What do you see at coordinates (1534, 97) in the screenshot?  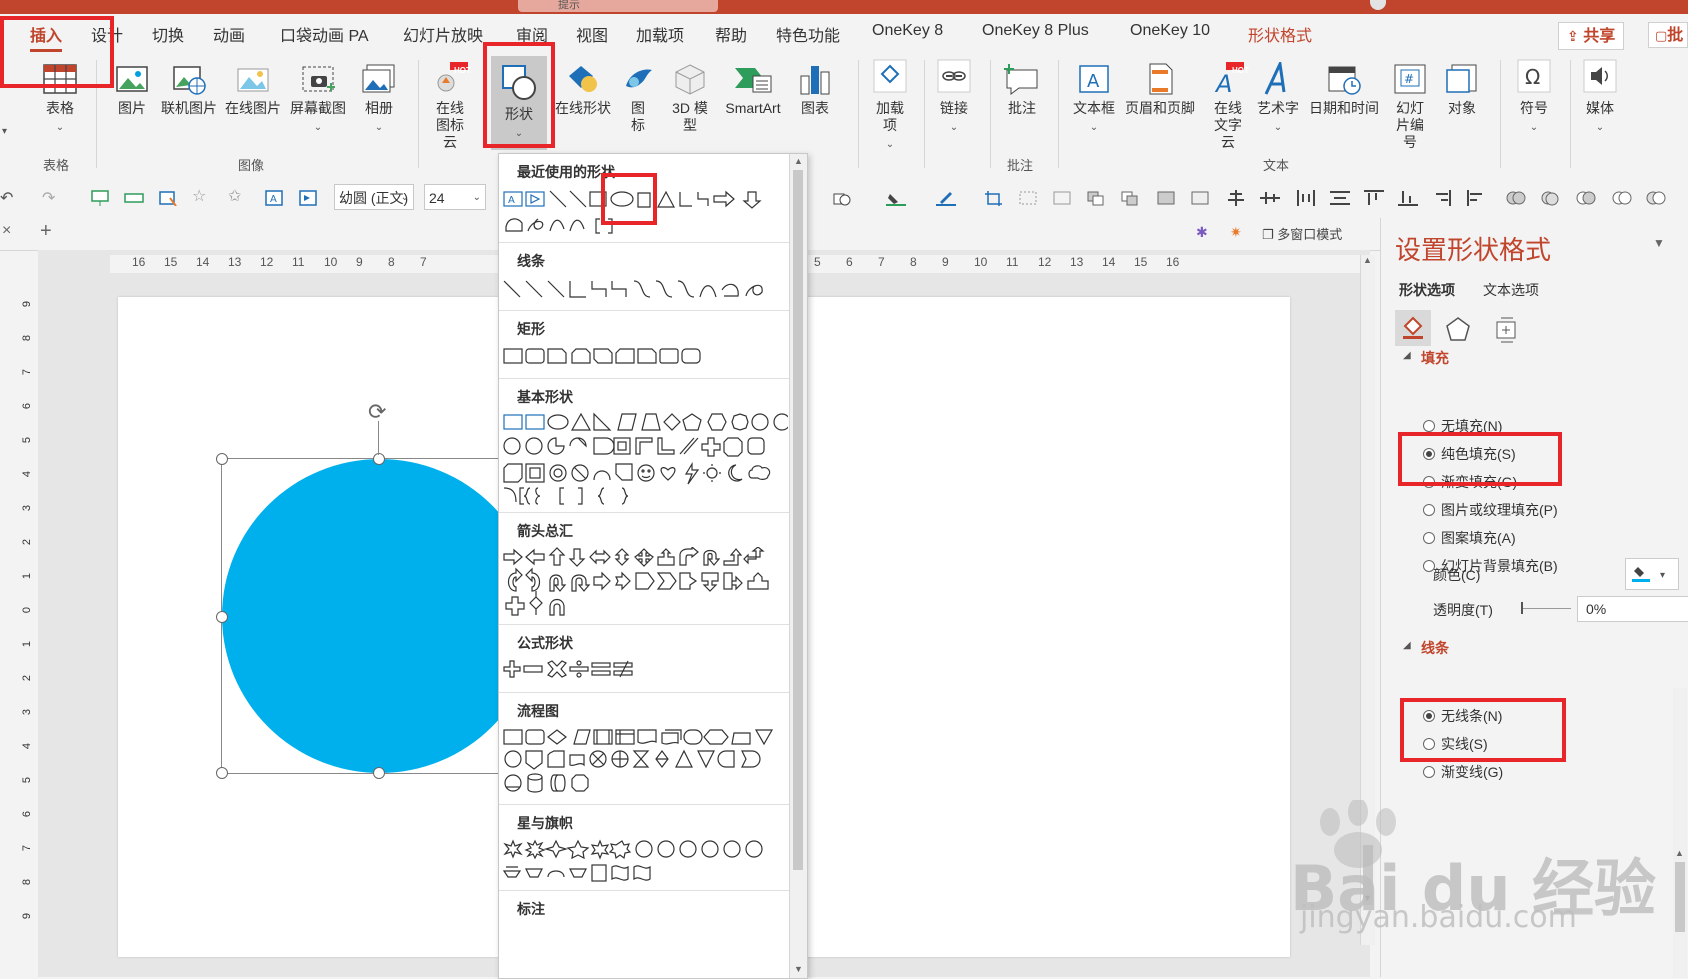 I see `symbols-button: Ω 符号 ⌄` at bounding box center [1534, 97].